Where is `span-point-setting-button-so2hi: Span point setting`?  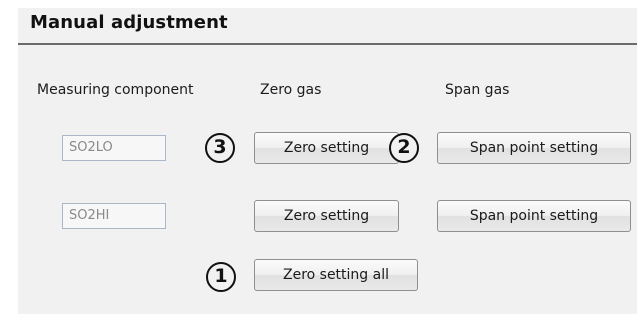
span-point-setting-button-so2hi: Span point setting is located at coordinates (534, 216).